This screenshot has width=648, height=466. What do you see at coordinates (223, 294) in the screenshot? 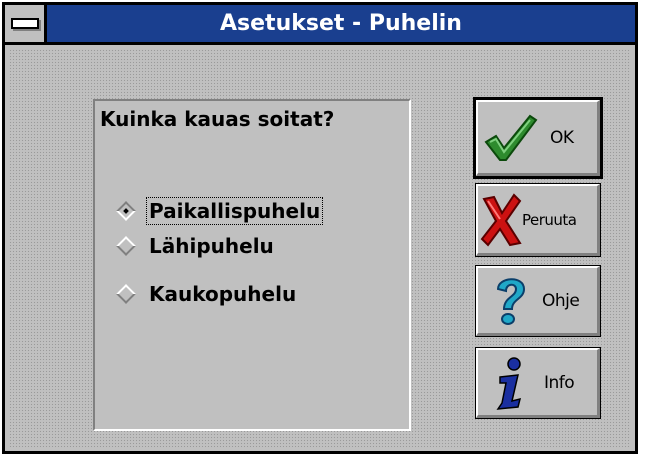
I see `radio-label: Kaukopuhelu` at bounding box center [223, 294].